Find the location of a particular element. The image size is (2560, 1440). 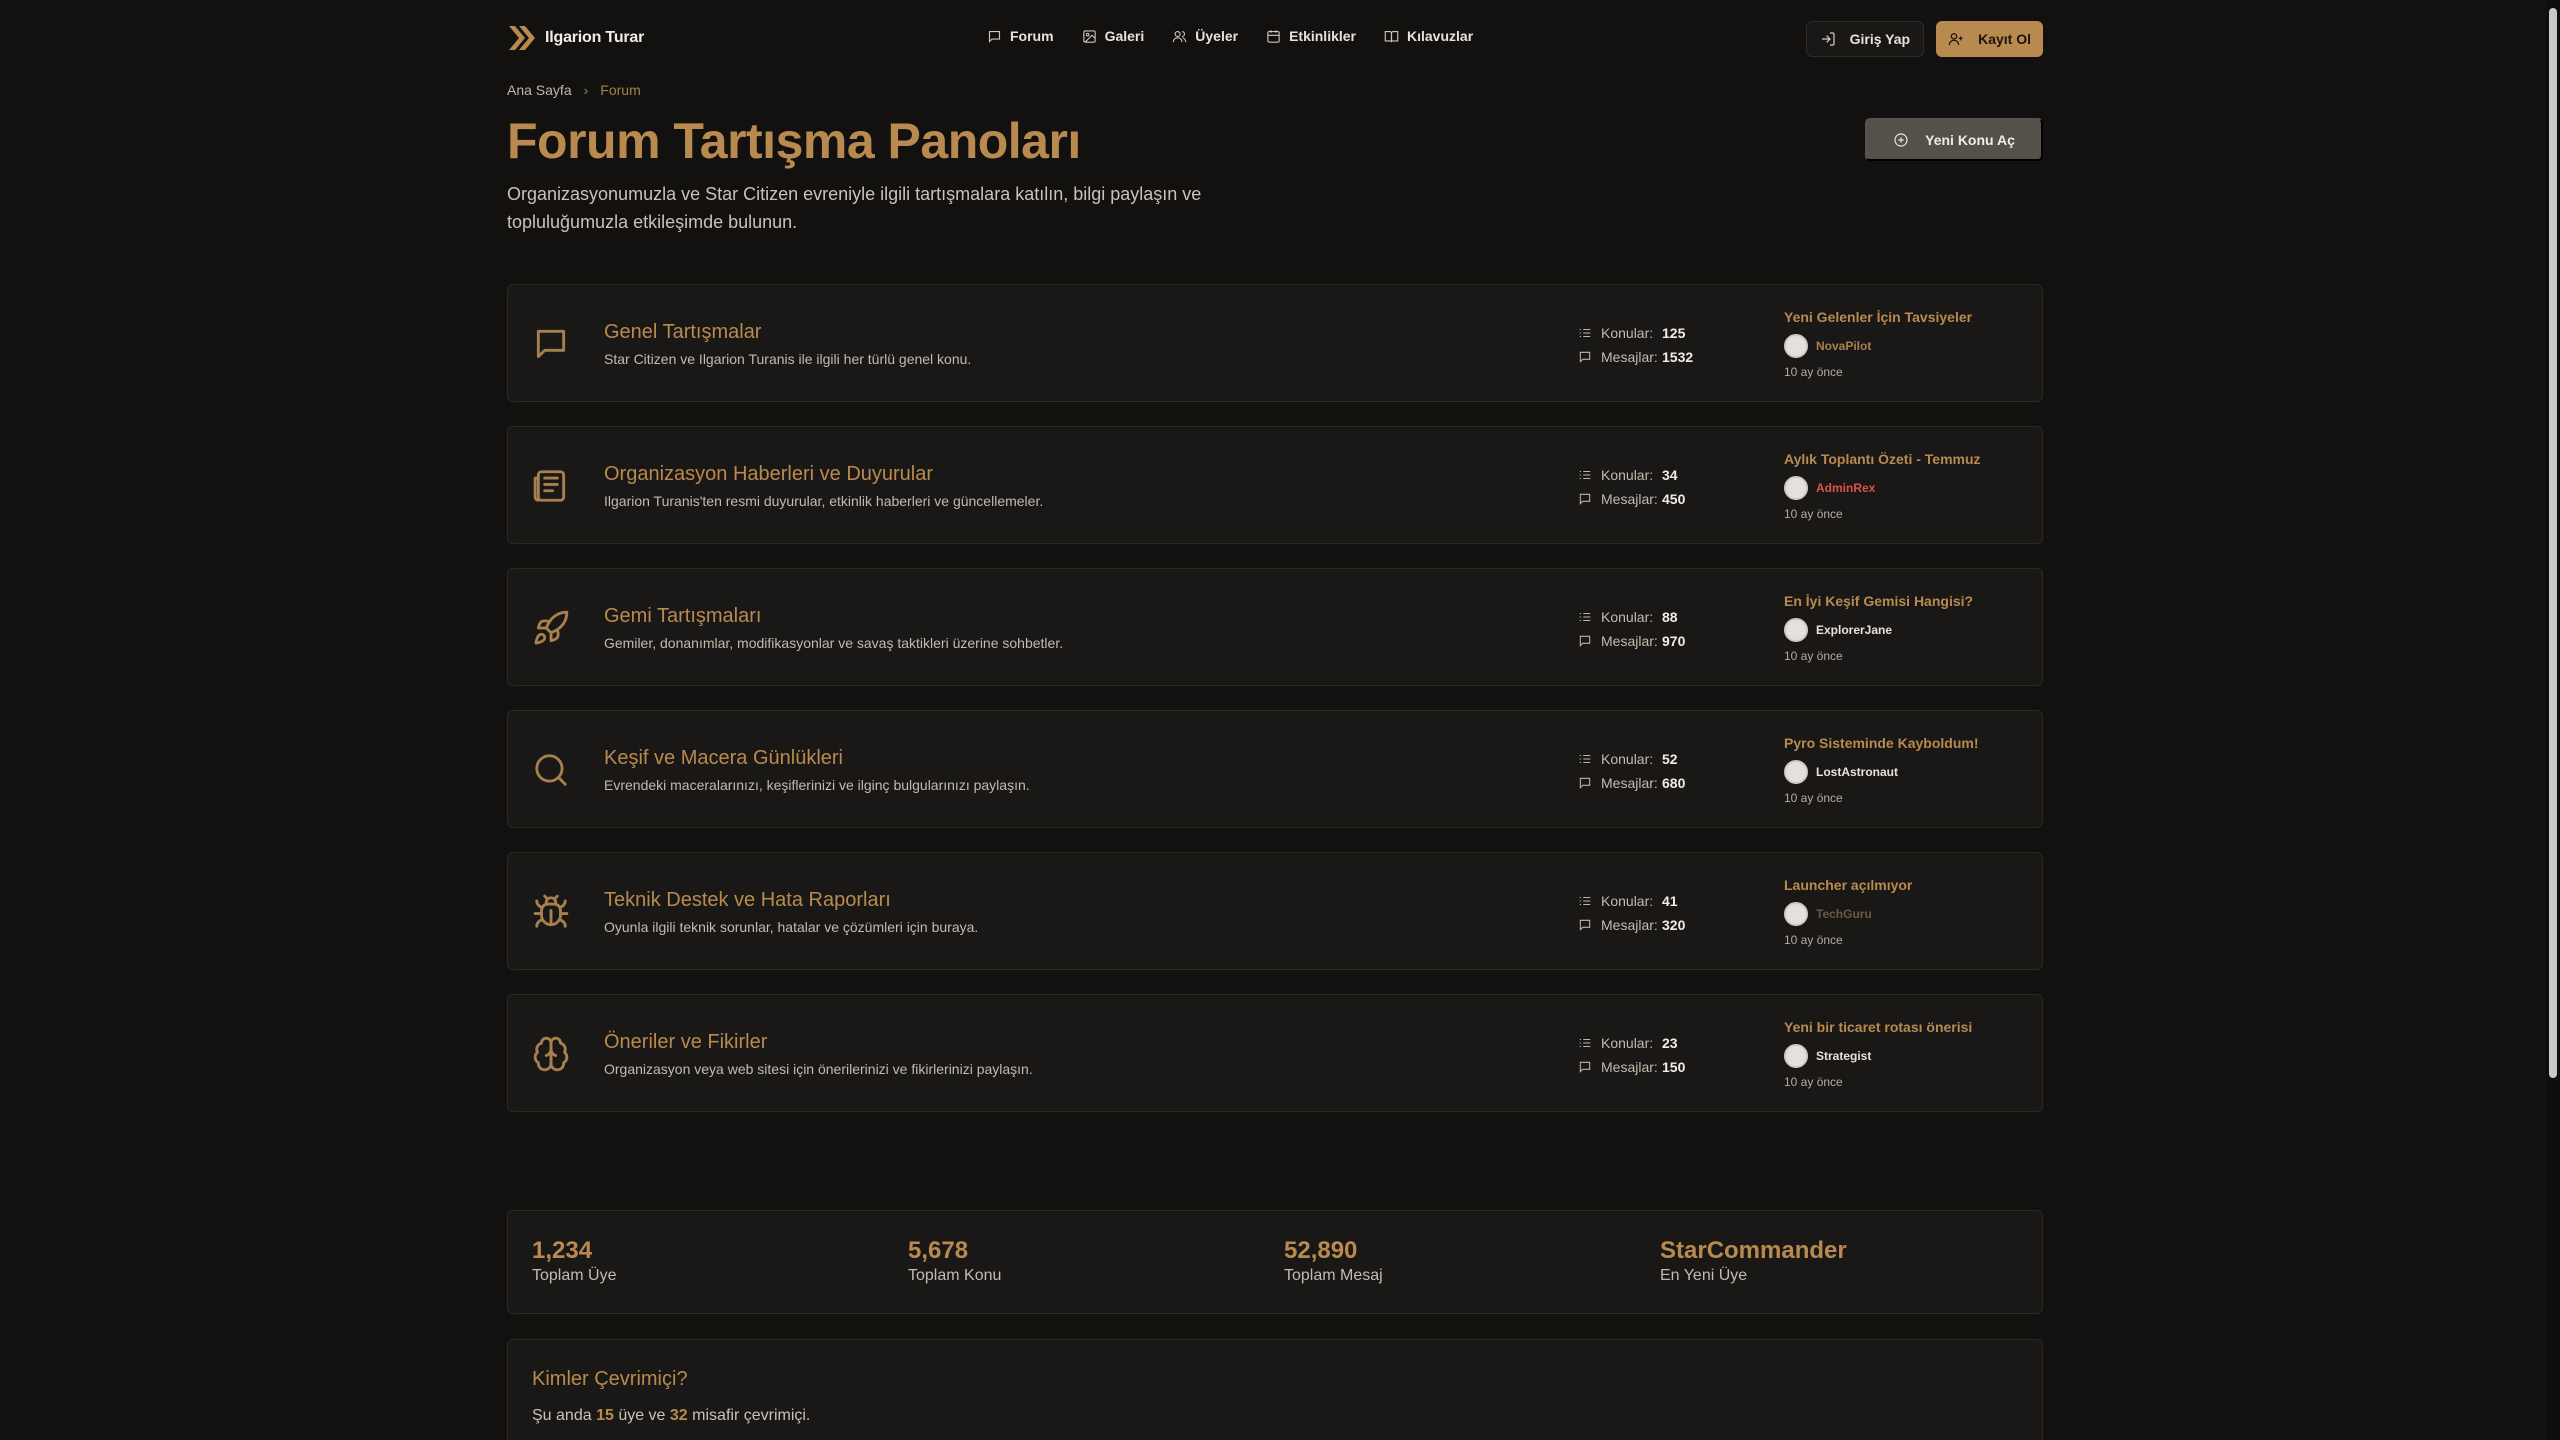

last-post-author: AdminRex is located at coordinates (1882, 488).